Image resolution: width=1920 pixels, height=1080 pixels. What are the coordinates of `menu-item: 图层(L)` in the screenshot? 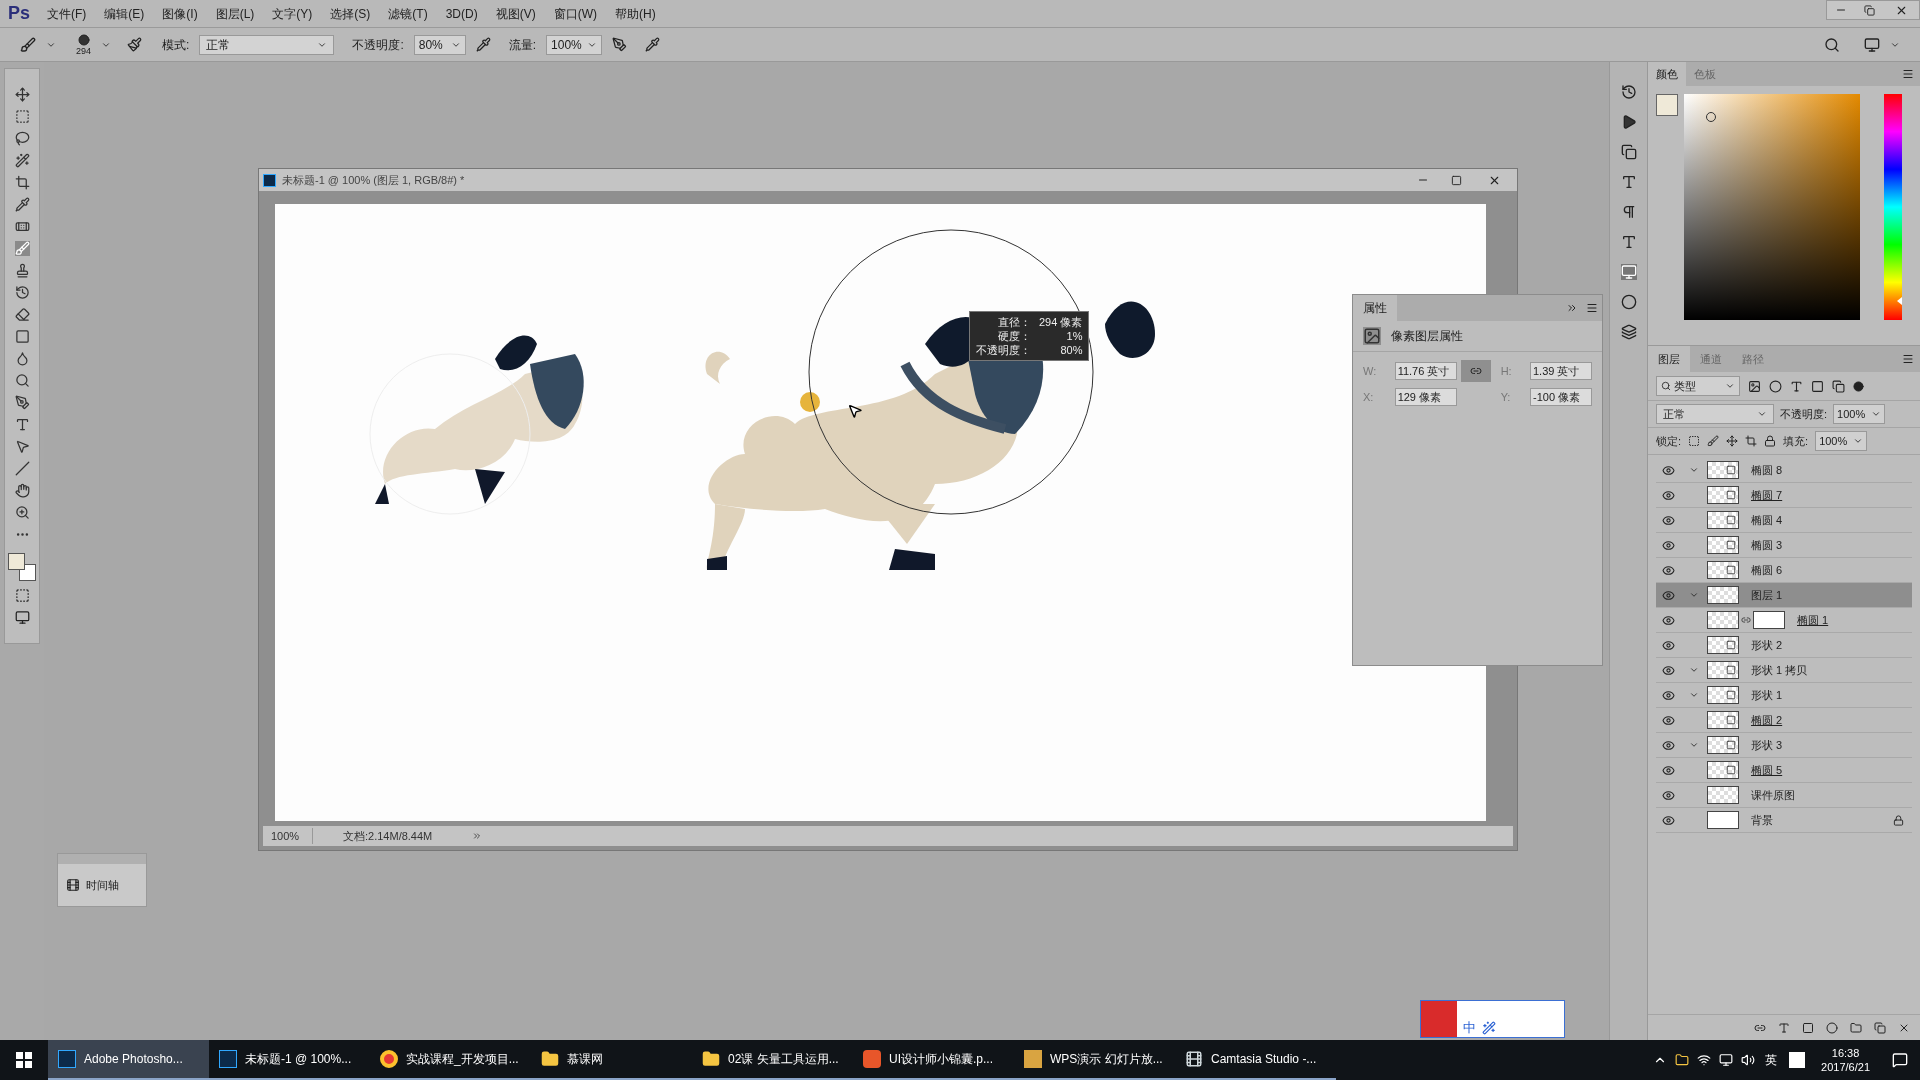 It's located at (235, 13).